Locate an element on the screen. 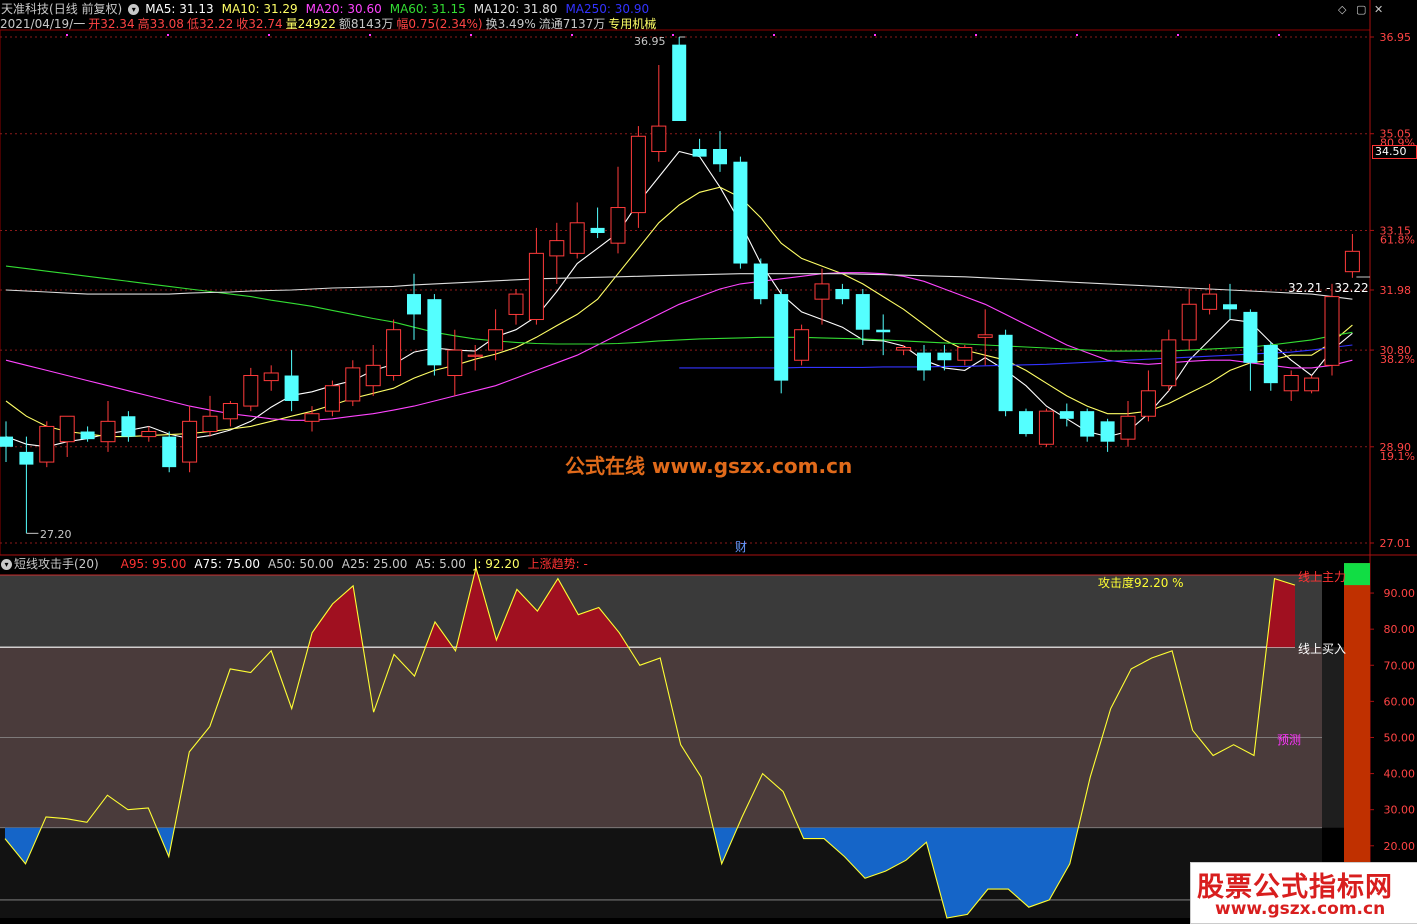 This screenshot has height=924, width=1417. ma-settings-icon: ▾ is located at coordinates (134, 9).